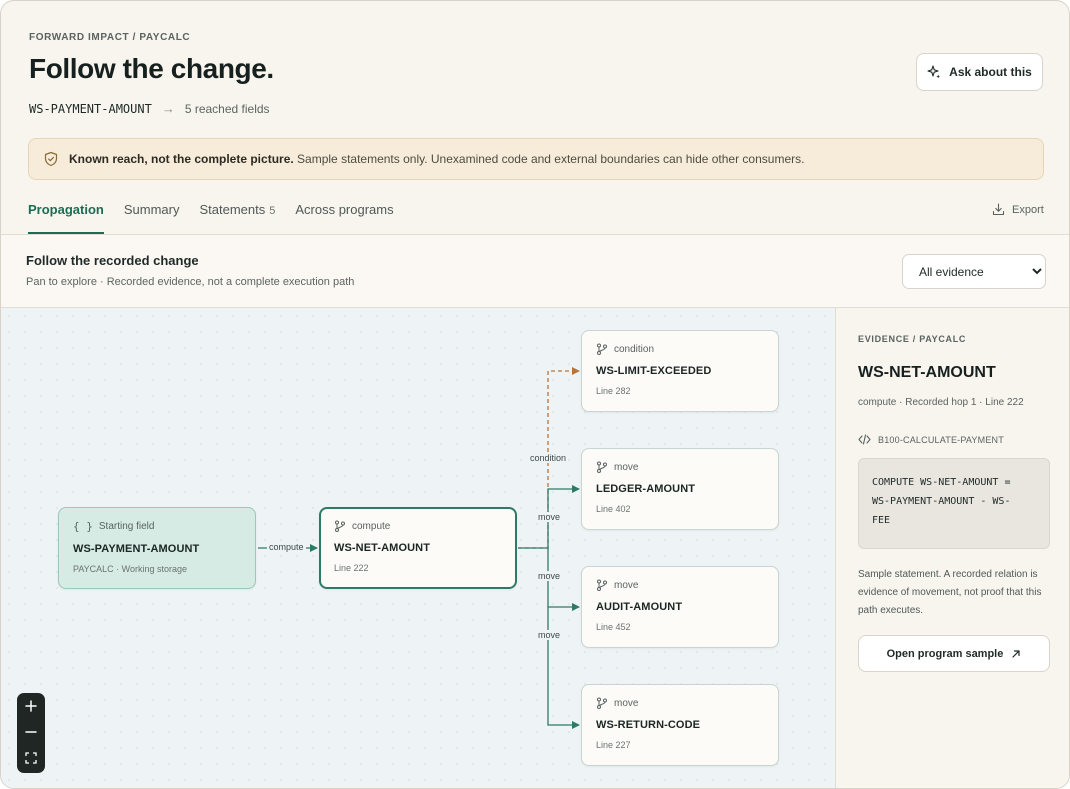  What do you see at coordinates (51, 159) in the screenshot?
I see `shield-check-icon` at bounding box center [51, 159].